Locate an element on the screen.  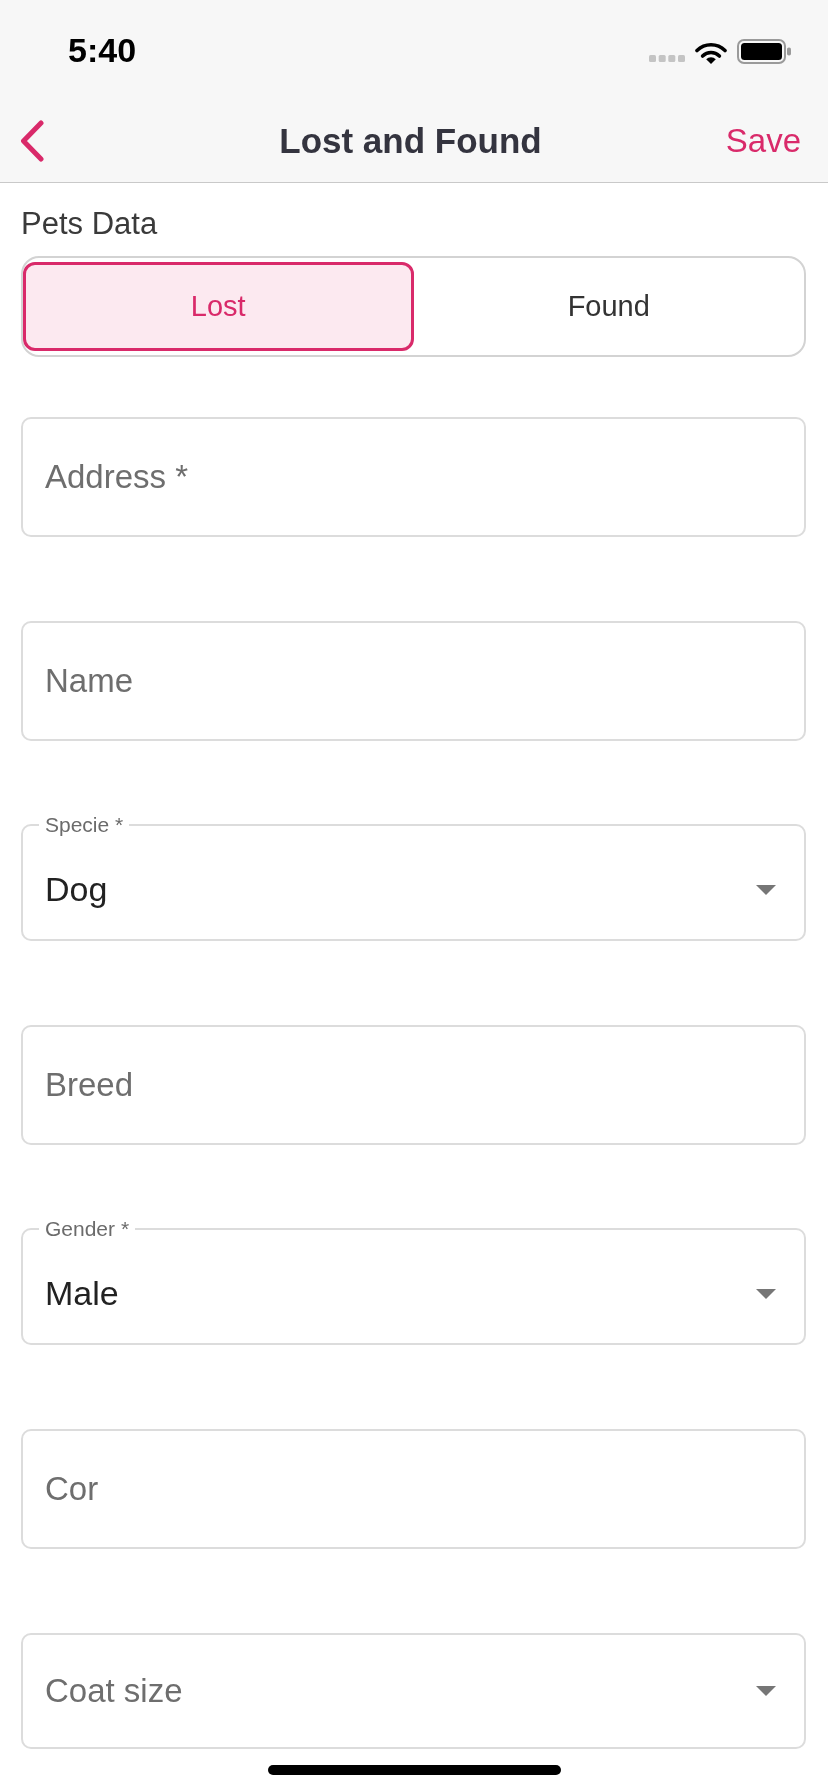
dropdown-field: Coat size is located at coordinates (413, 1691).